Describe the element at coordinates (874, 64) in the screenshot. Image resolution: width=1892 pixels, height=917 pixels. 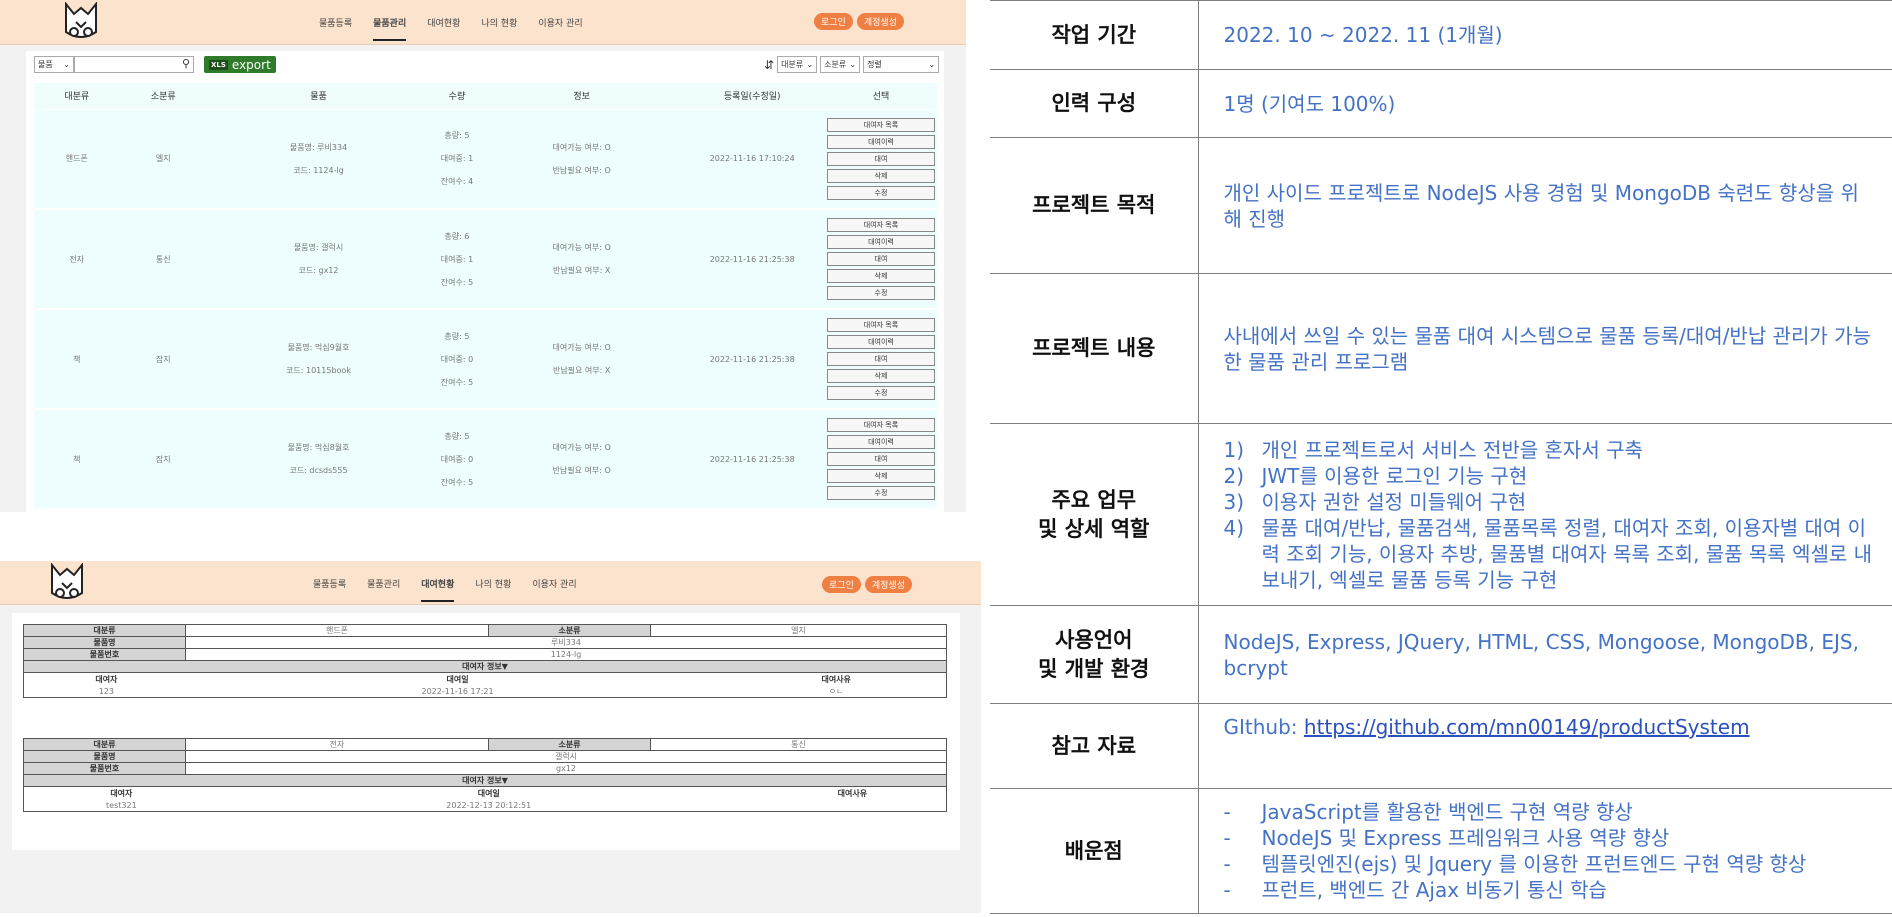
I see `sort-select-value: 정렬` at that location.